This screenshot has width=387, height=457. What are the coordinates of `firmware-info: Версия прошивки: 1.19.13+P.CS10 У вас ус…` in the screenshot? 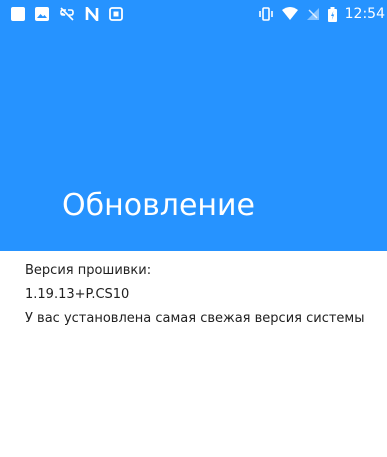 It's located at (195, 294).